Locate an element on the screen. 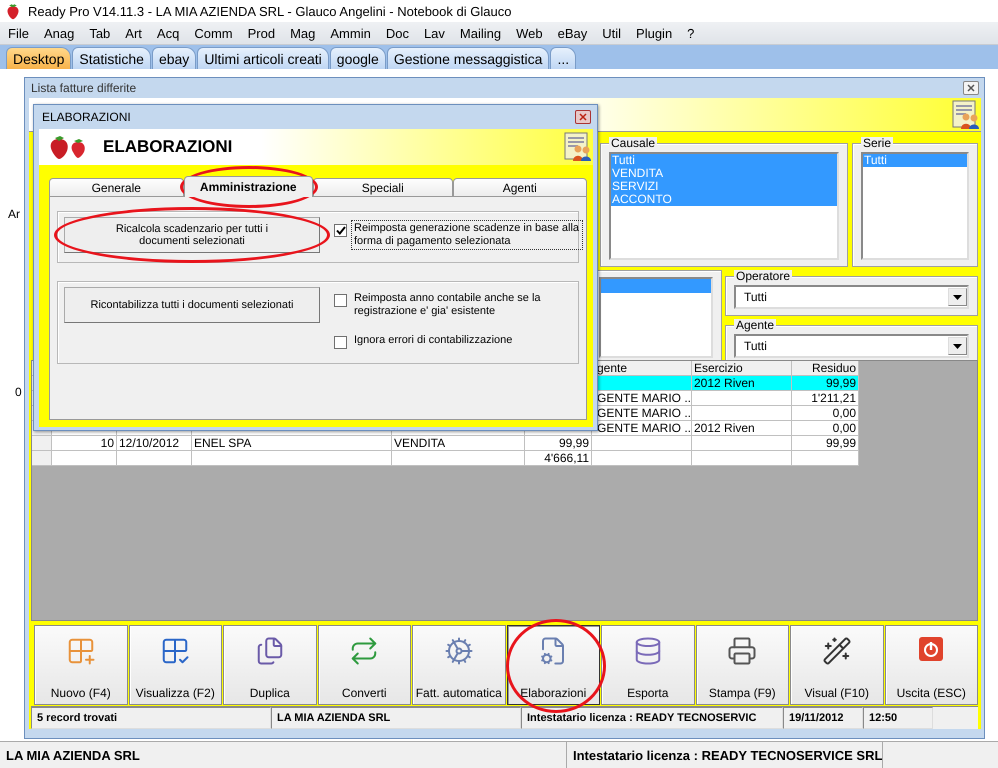 This screenshot has width=998, height=768. menu-item: Prod is located at coordinates (262, 33).